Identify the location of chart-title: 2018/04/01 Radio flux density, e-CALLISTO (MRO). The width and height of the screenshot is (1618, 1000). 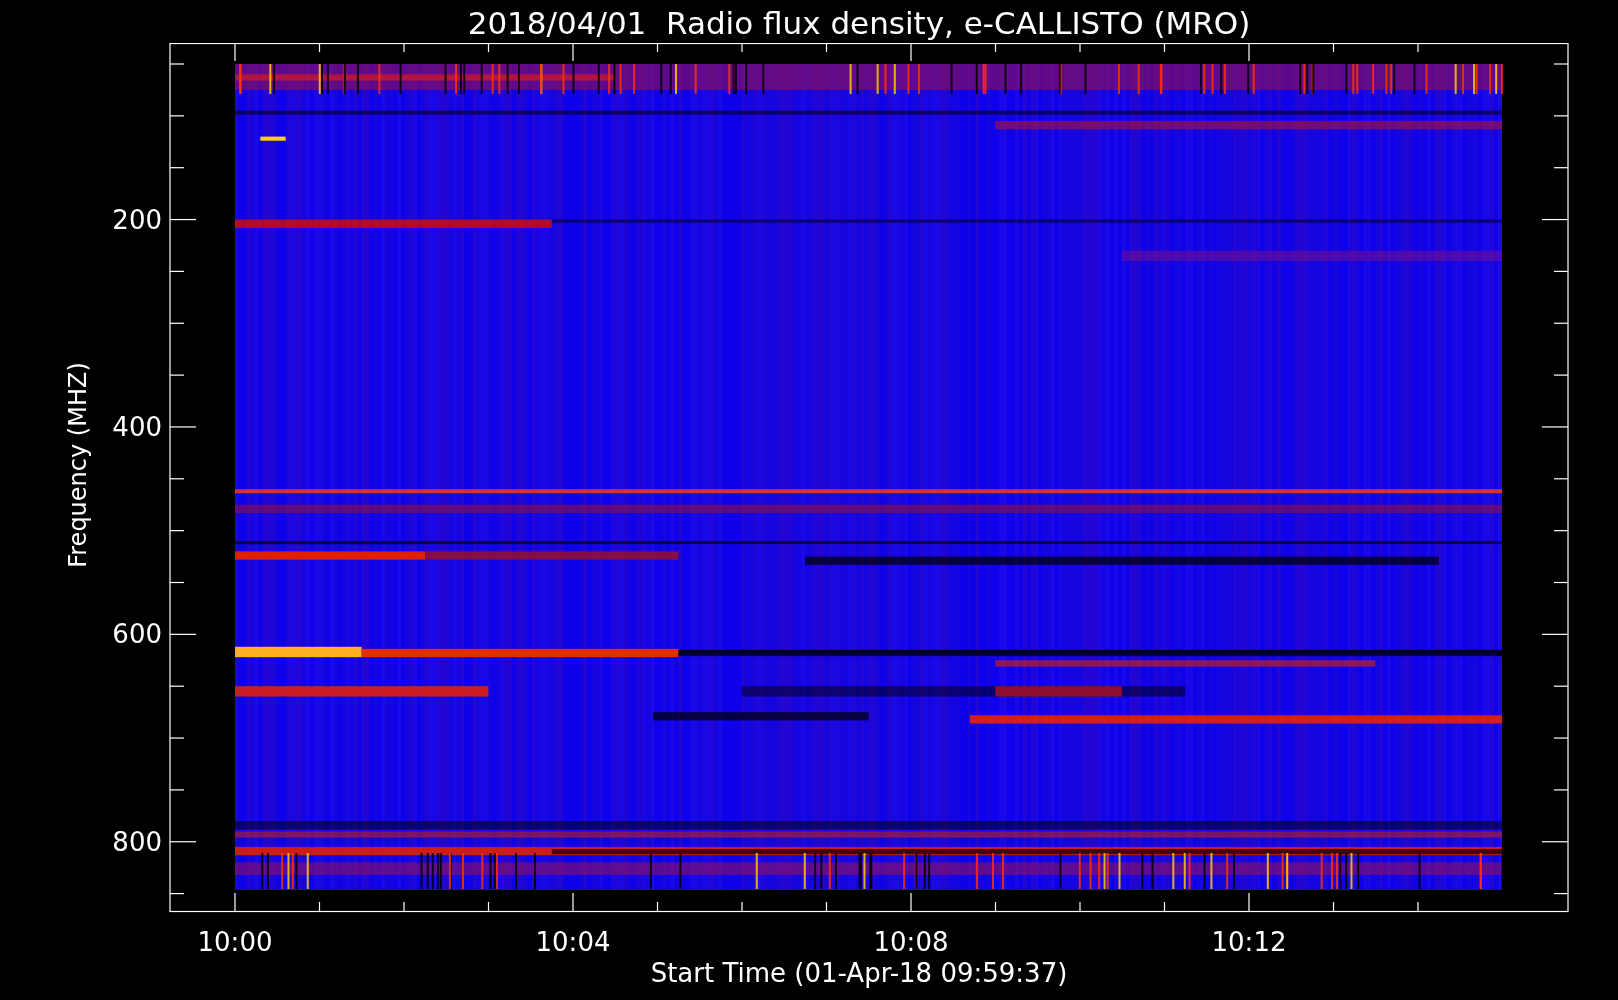
(859, 23).